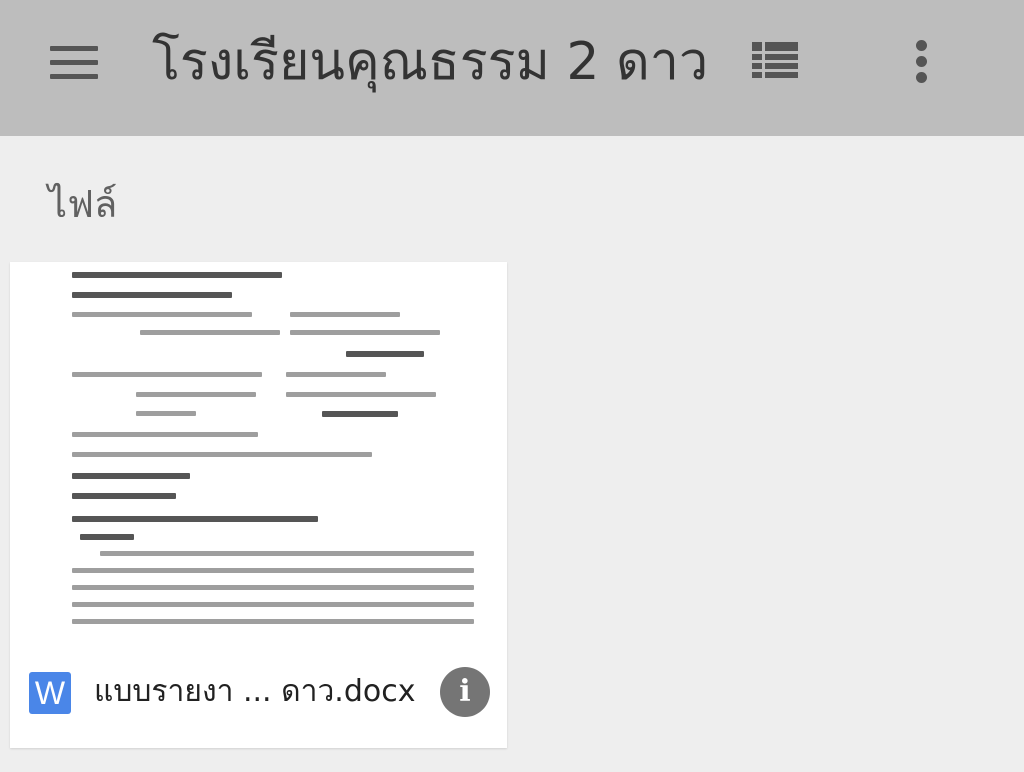 The height and width of the screenshot is (772, 1024). Describe the element at coordinates (465, 692) in the screenshot. I see `info-icon: i` at that location.